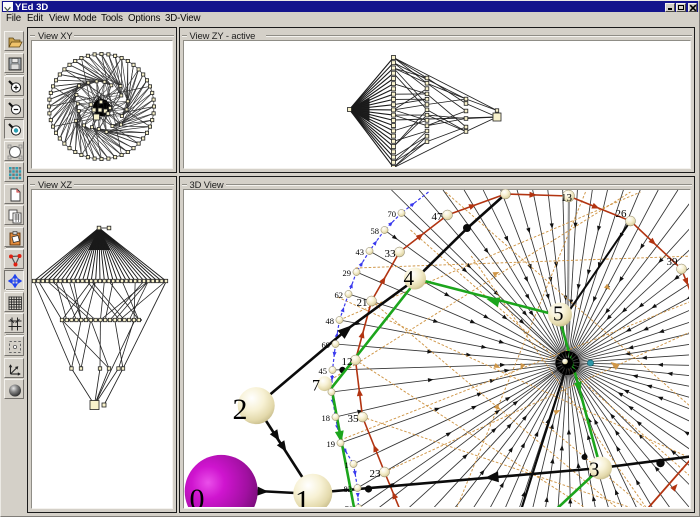 The width and height of the screenshot is (700, 517). I want to click on svg-text: 70, so click(391, 214).